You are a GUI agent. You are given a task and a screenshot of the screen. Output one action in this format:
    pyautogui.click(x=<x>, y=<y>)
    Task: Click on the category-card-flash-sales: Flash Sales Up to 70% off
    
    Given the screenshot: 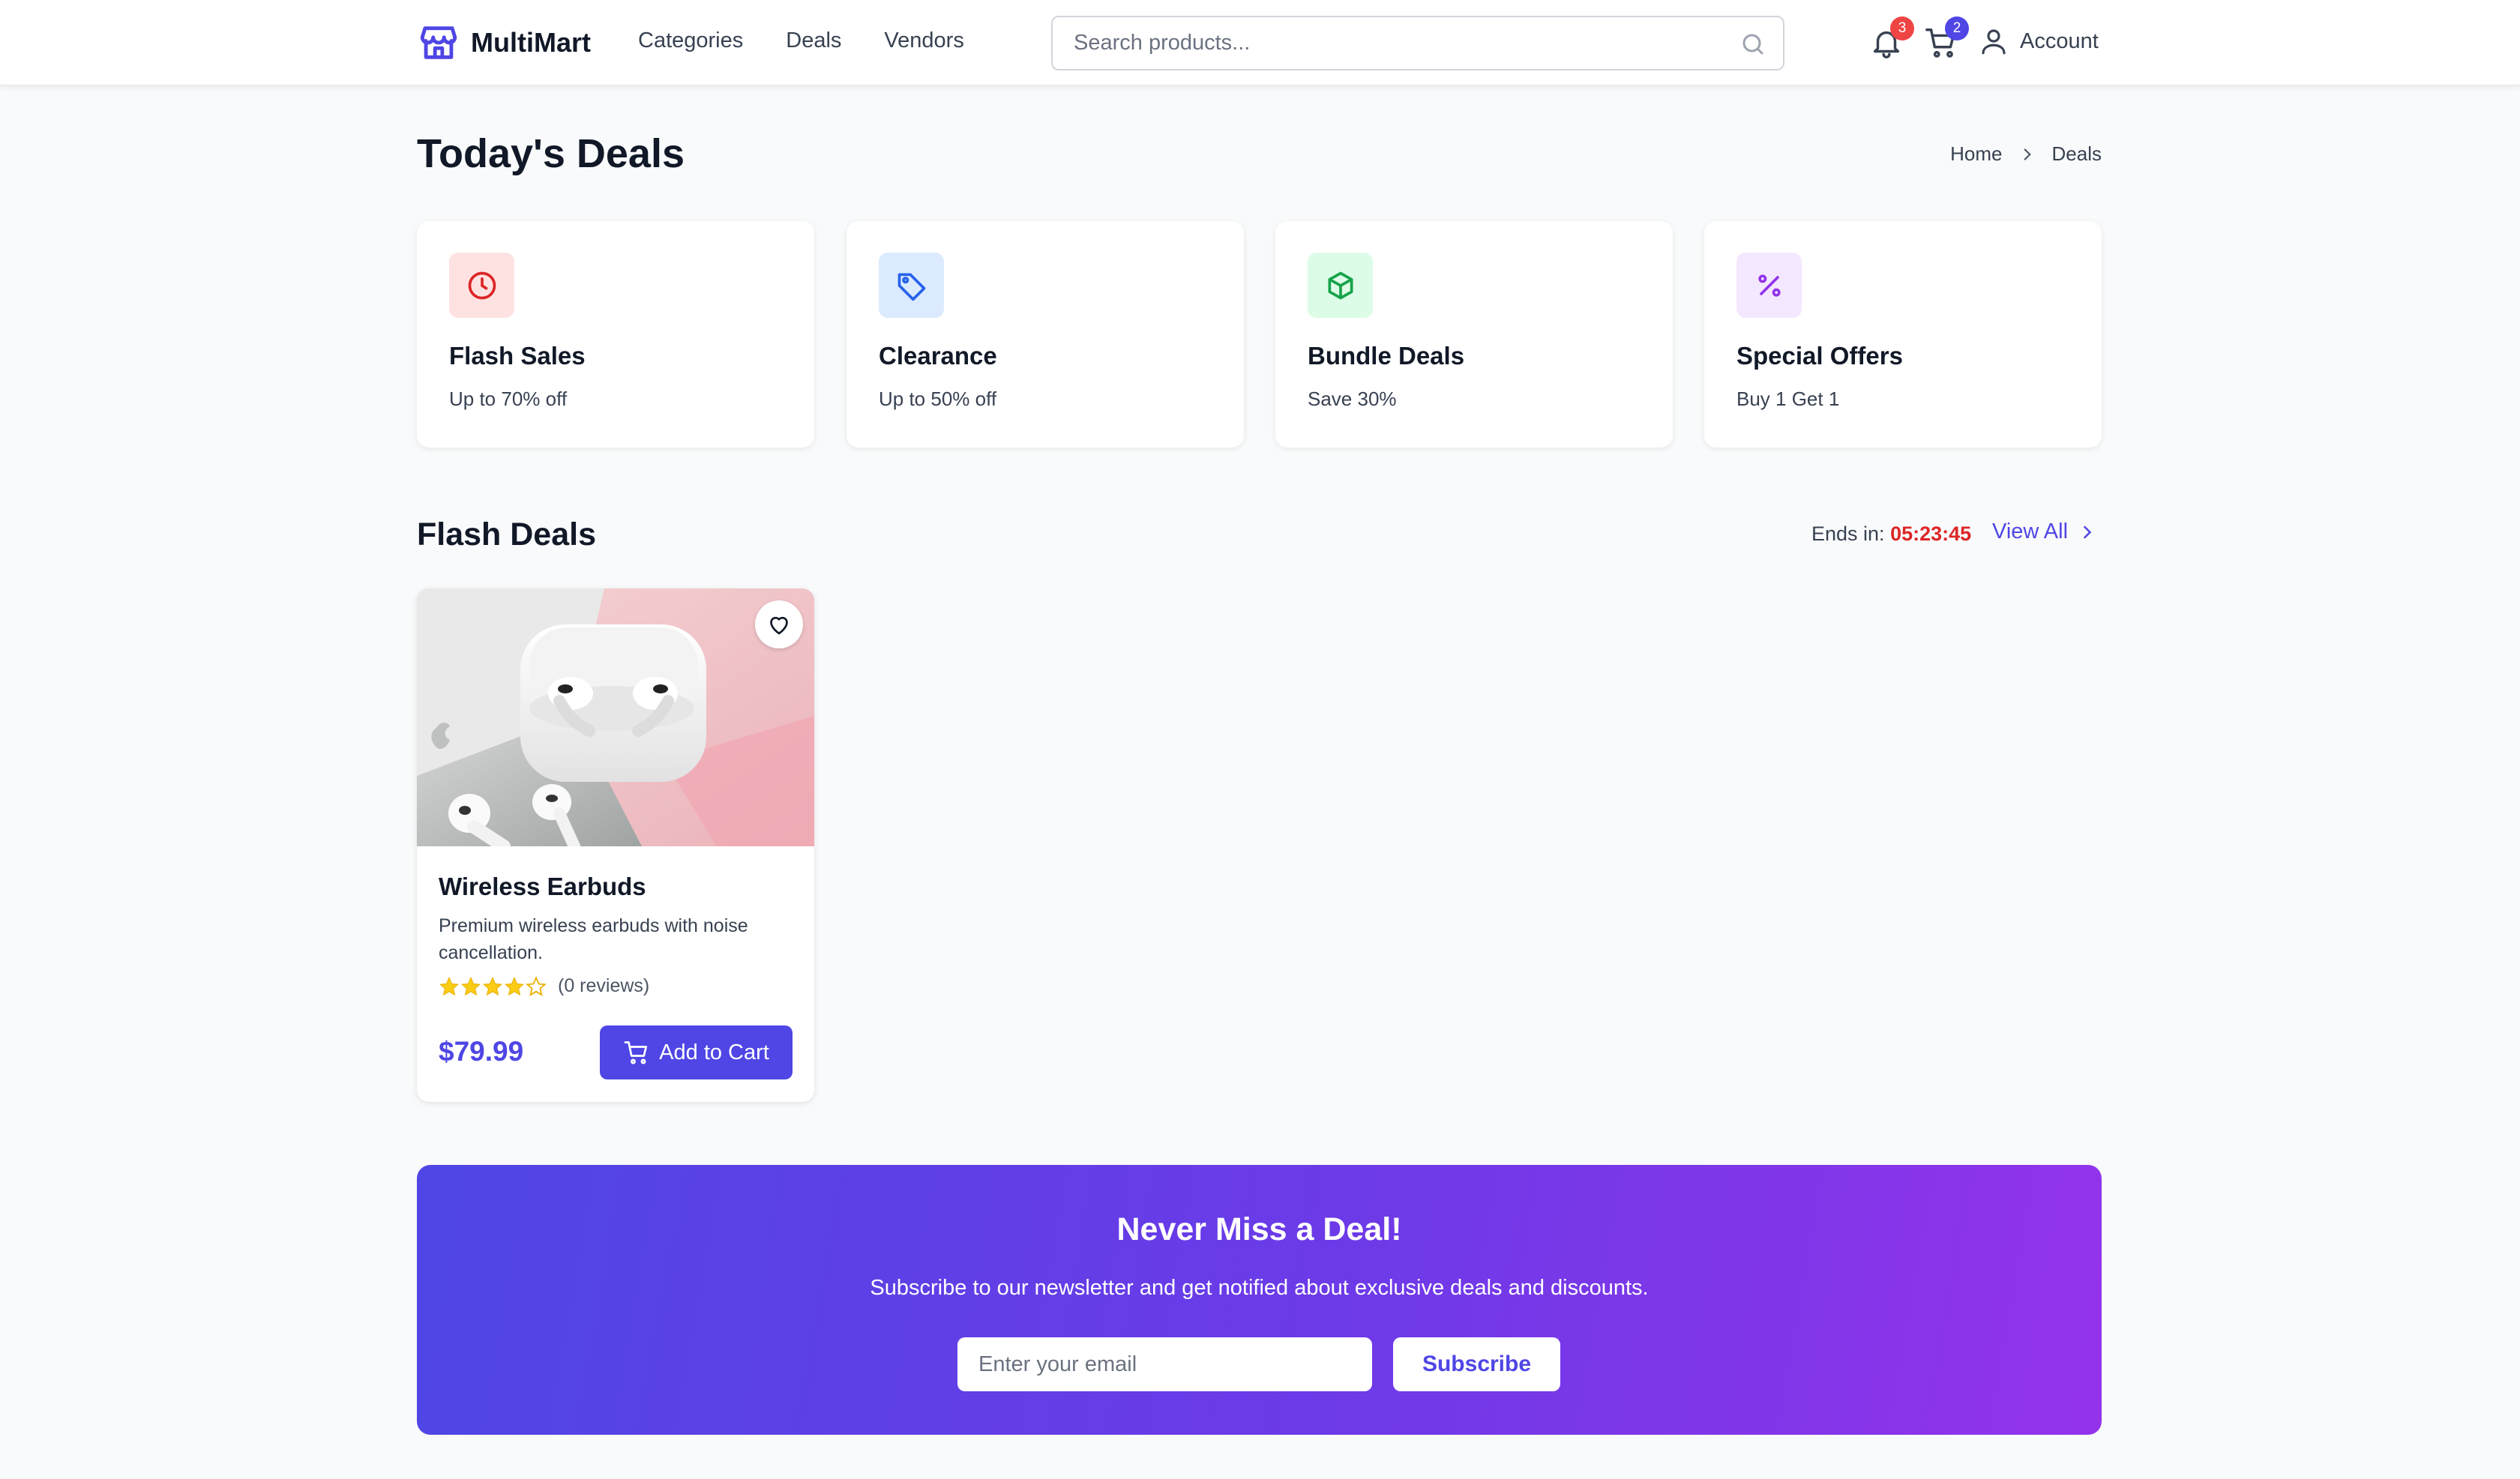 What is the action you would take?
    pyautogui.click(x=615, y=334)
    